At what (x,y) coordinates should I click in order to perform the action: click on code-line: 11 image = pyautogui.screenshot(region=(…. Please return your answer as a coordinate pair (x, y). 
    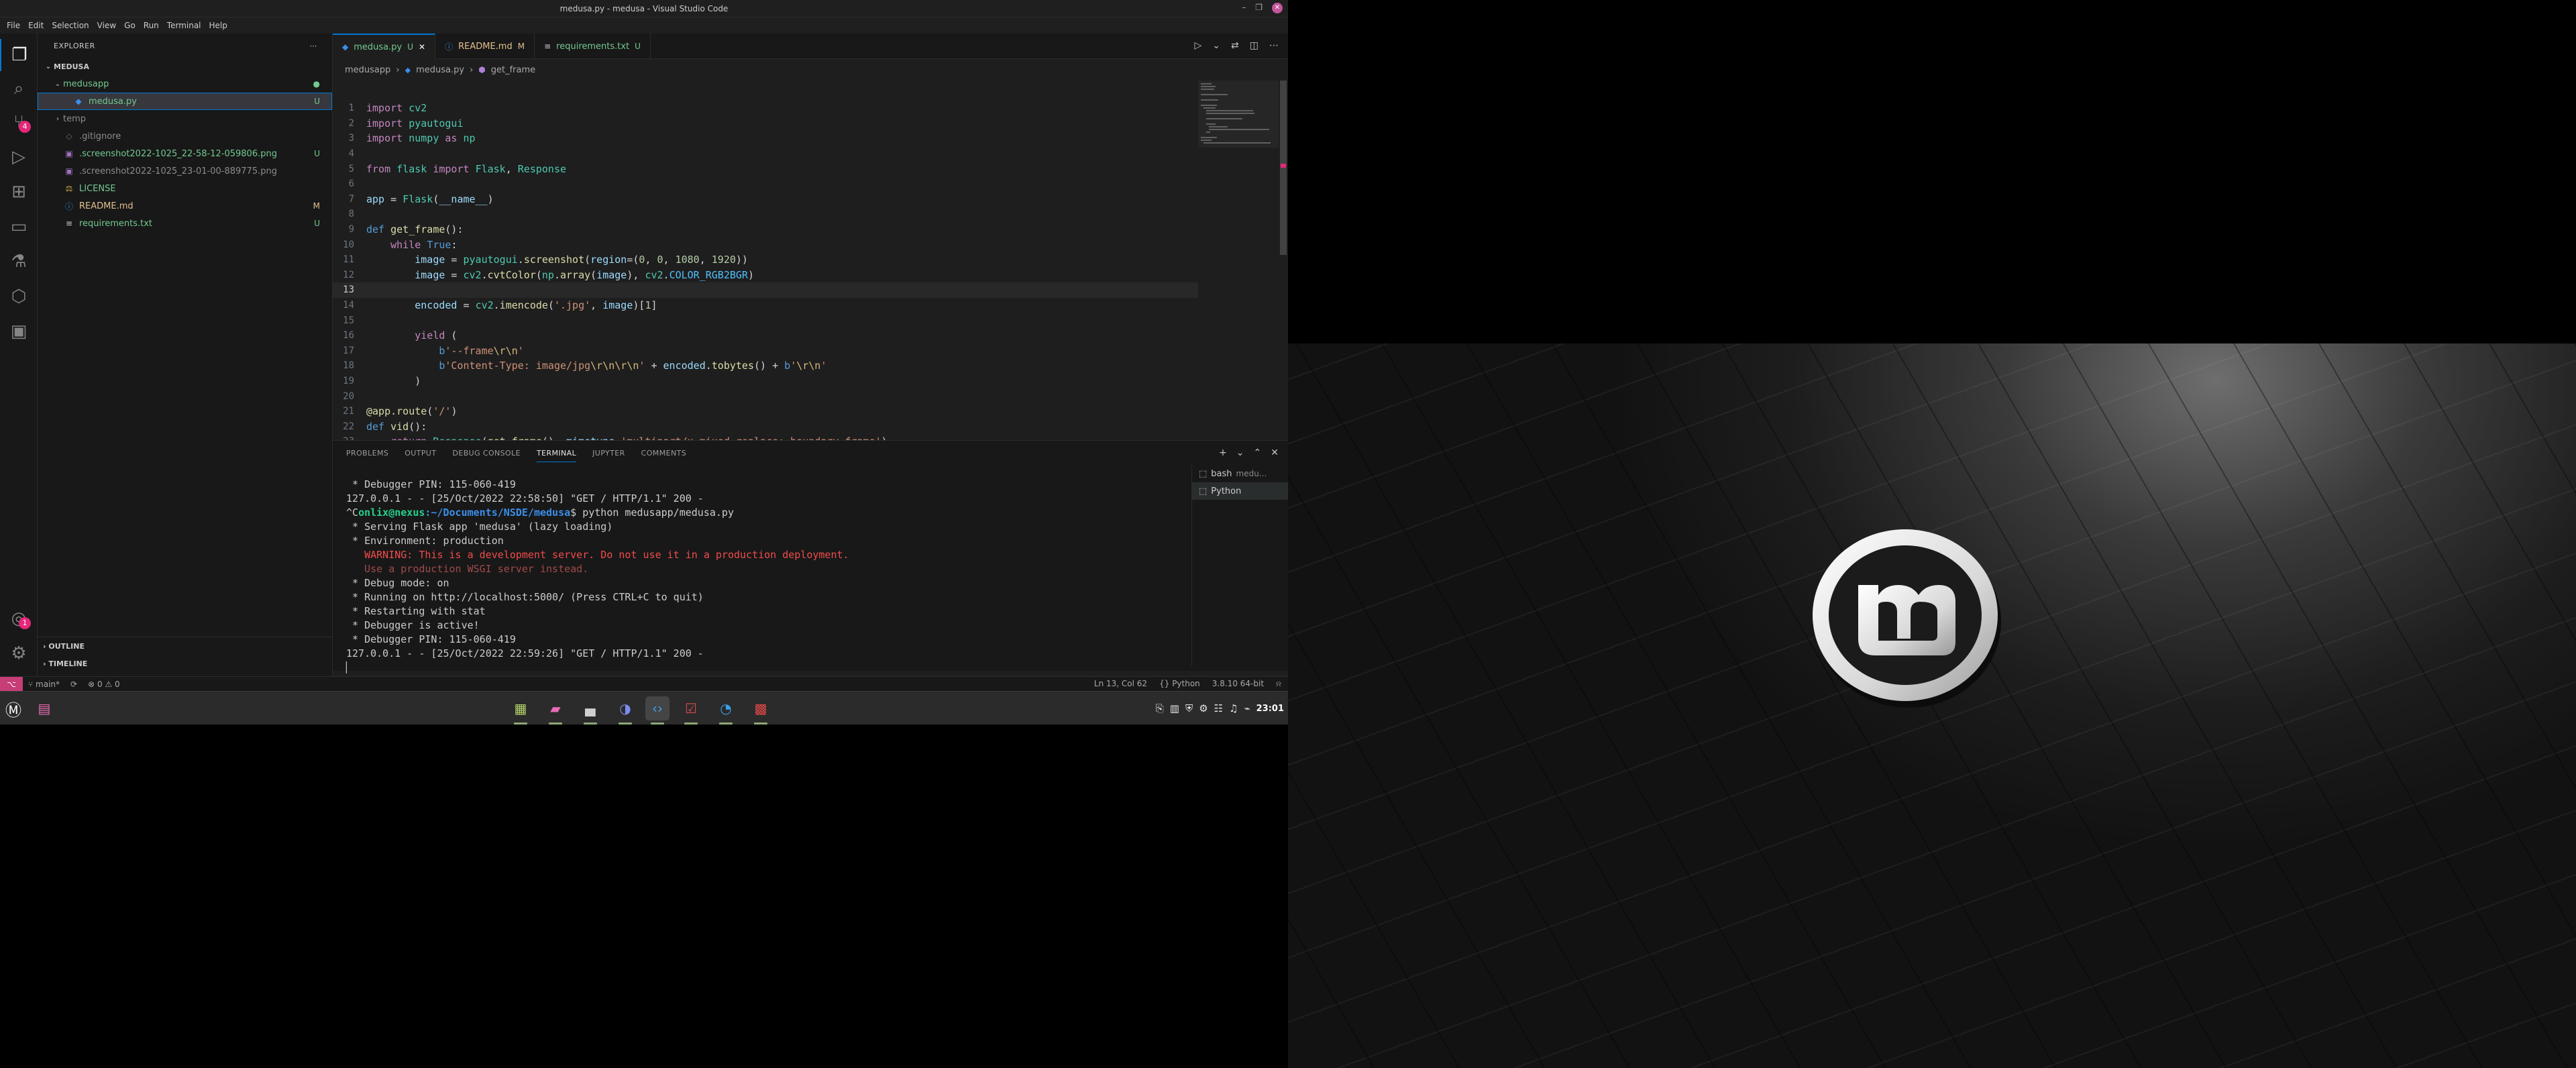
    Looking at the image, I should click on (765, 260).